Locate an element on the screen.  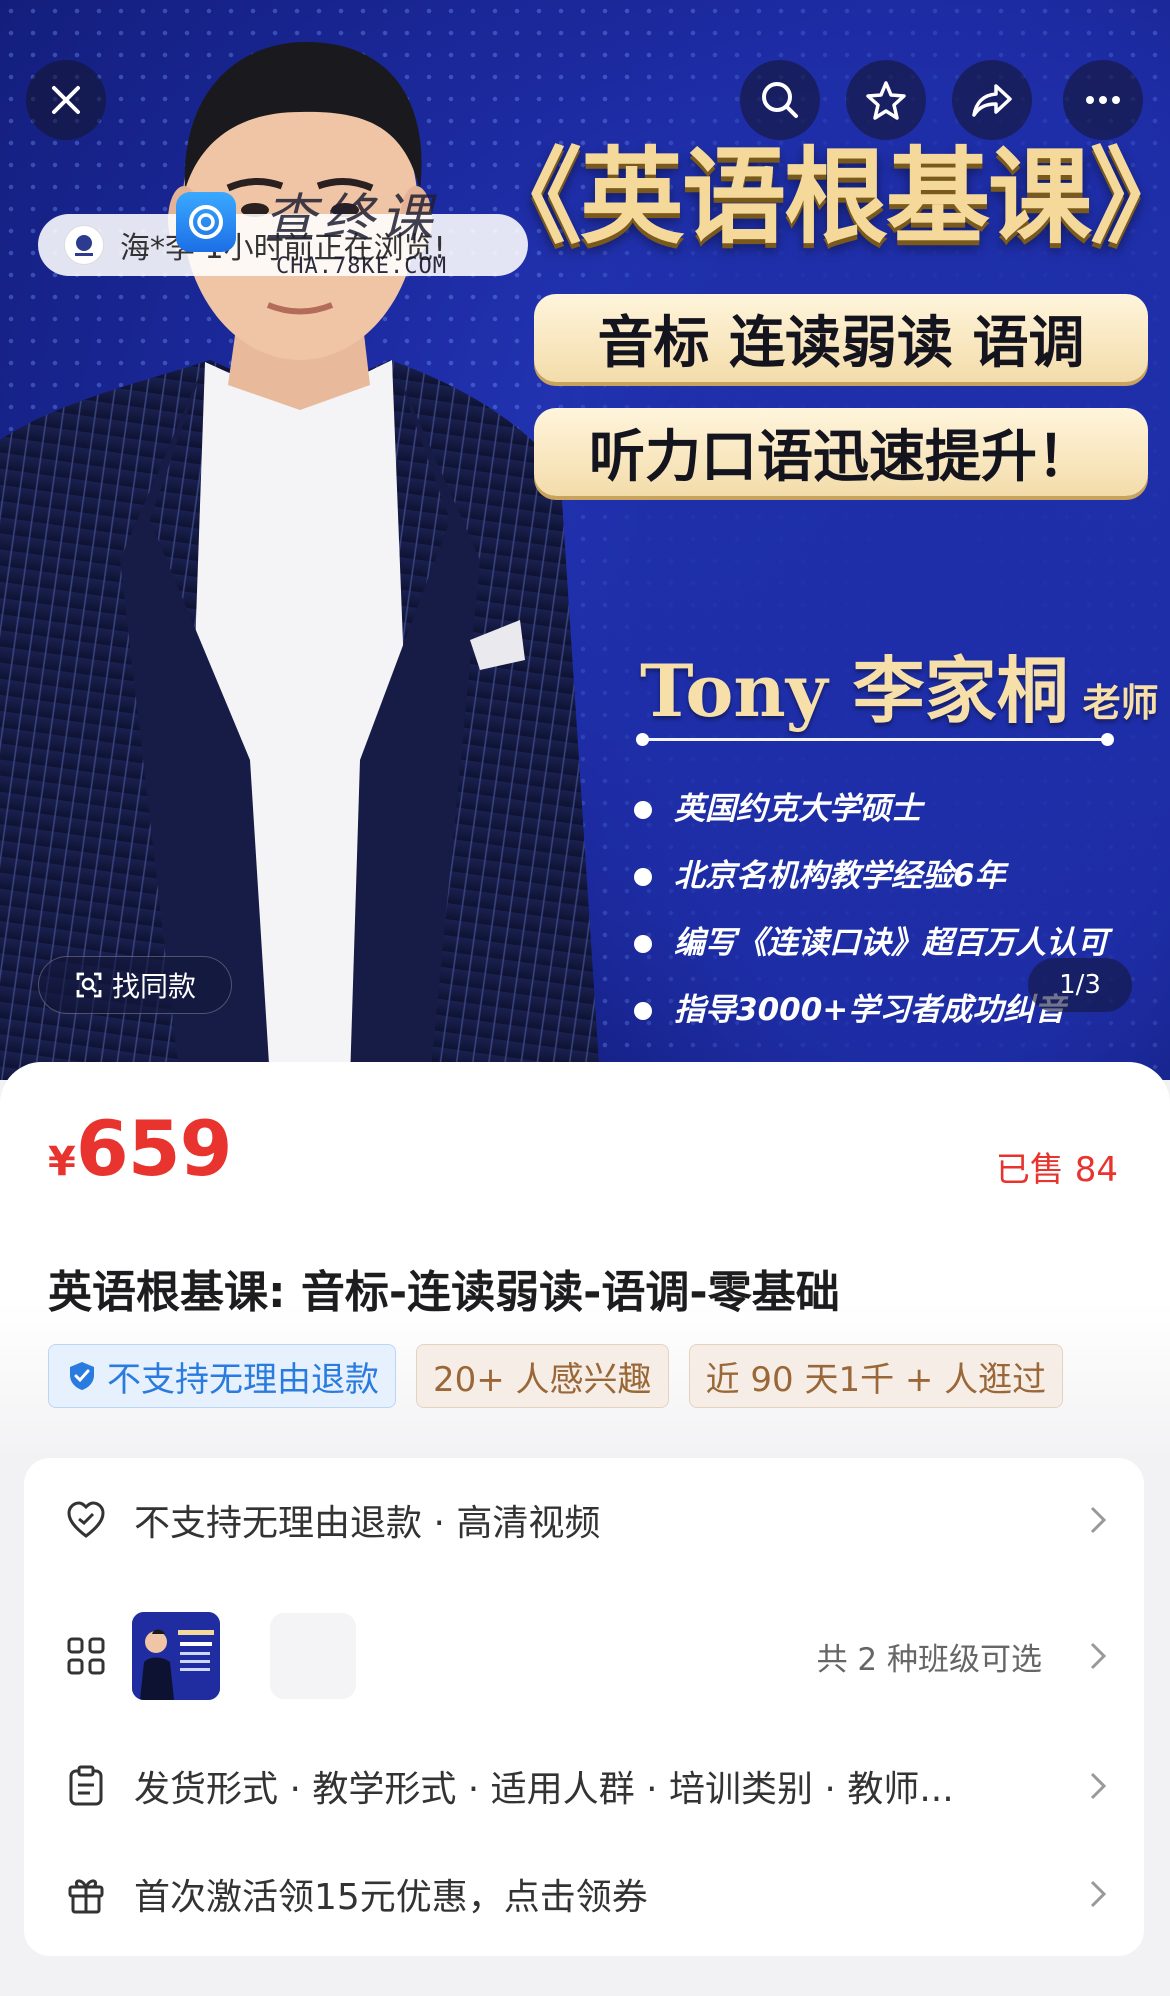
teacher-name-text: Tony 李家桐 is located at coordinates (854, 690).